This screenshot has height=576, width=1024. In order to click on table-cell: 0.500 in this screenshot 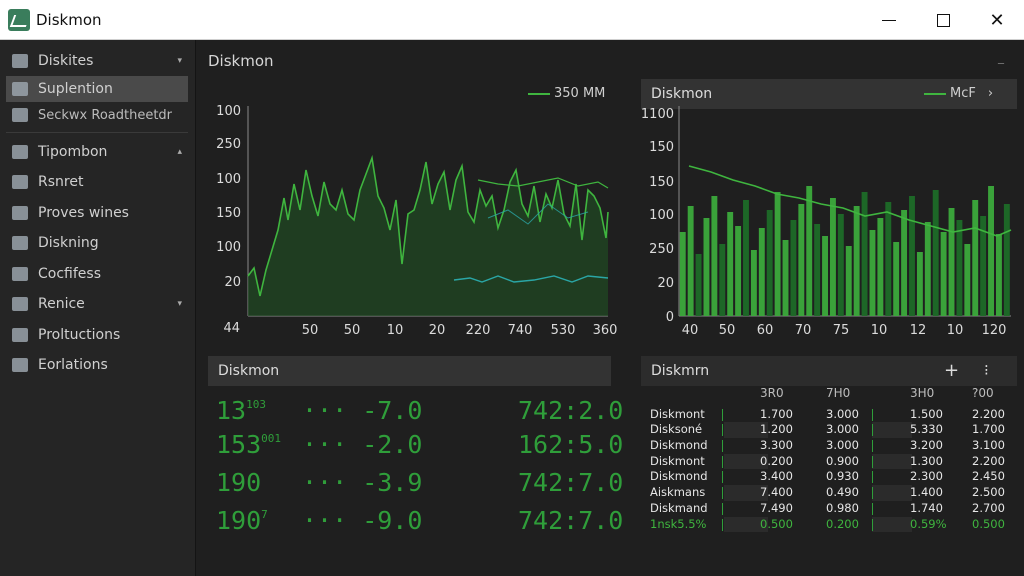, I will do `click(776, 523)`.